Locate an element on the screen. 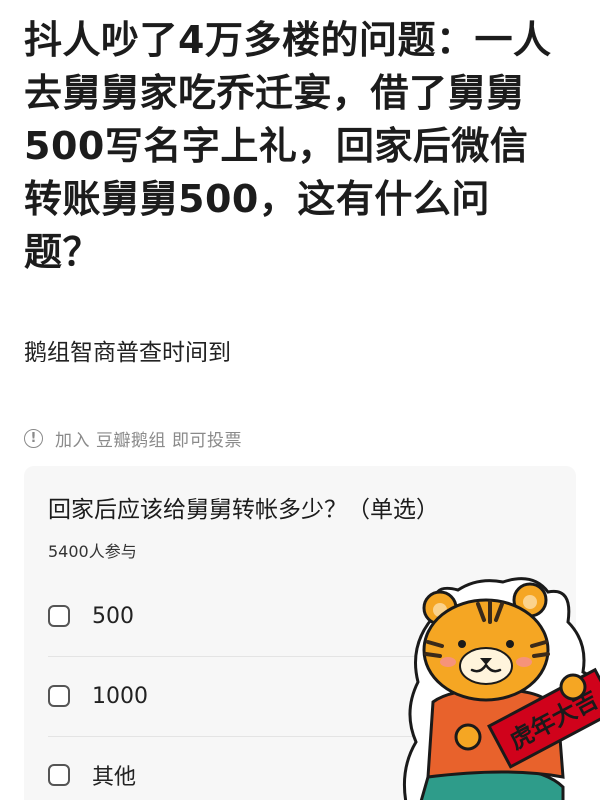 Image resolution: width=600 pixels, height=800 pixels. poll-option-label: 其他 is located at coordinates (114, 777).